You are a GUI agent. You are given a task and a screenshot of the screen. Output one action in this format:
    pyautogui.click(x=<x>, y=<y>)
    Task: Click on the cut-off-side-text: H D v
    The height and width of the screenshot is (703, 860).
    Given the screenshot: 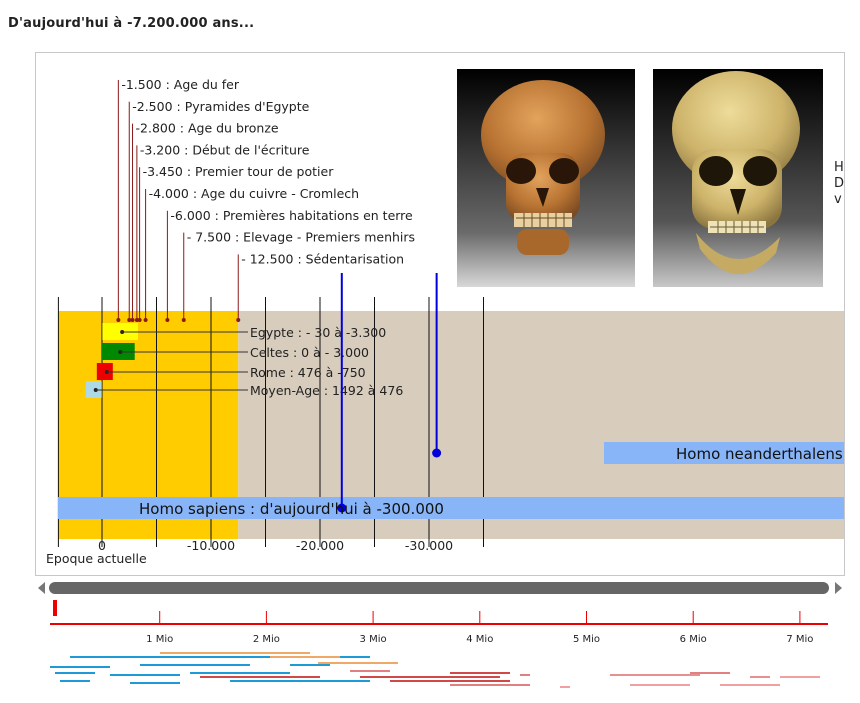 What is the action you would take?
    pyautogui.click(x=839, y=183)
    